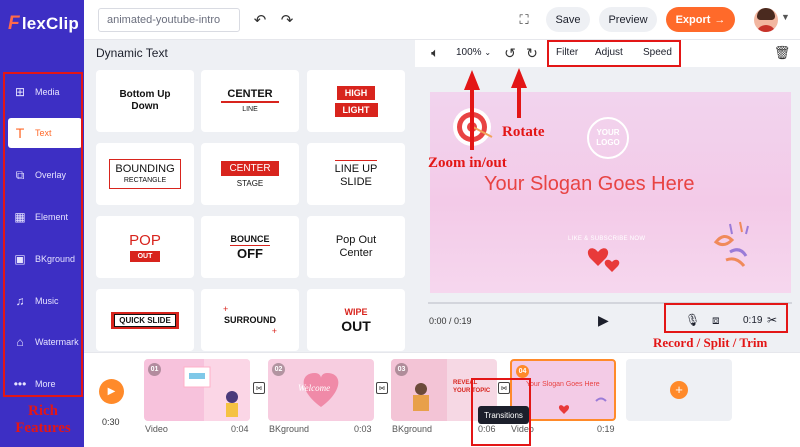  Describe the element at coordinates (111, 422) in the screenshot. I see `timeline-total-duration: 0:30` at that location.